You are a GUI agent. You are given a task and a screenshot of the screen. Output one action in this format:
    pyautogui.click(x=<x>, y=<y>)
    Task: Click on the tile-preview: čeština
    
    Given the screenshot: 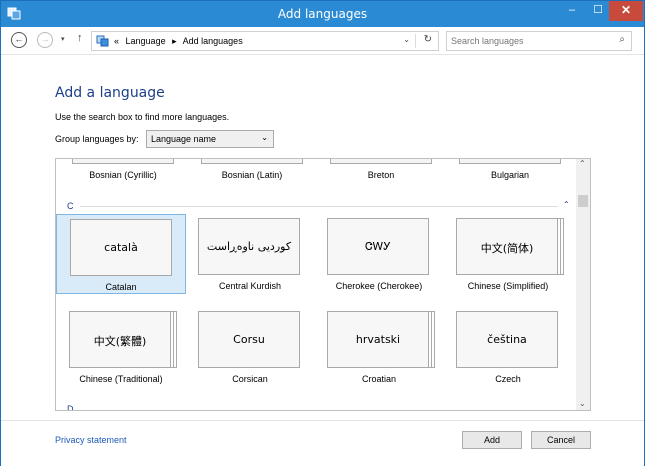 What is the action you would take?
    pyautogui.click(x=507, y=339)
    